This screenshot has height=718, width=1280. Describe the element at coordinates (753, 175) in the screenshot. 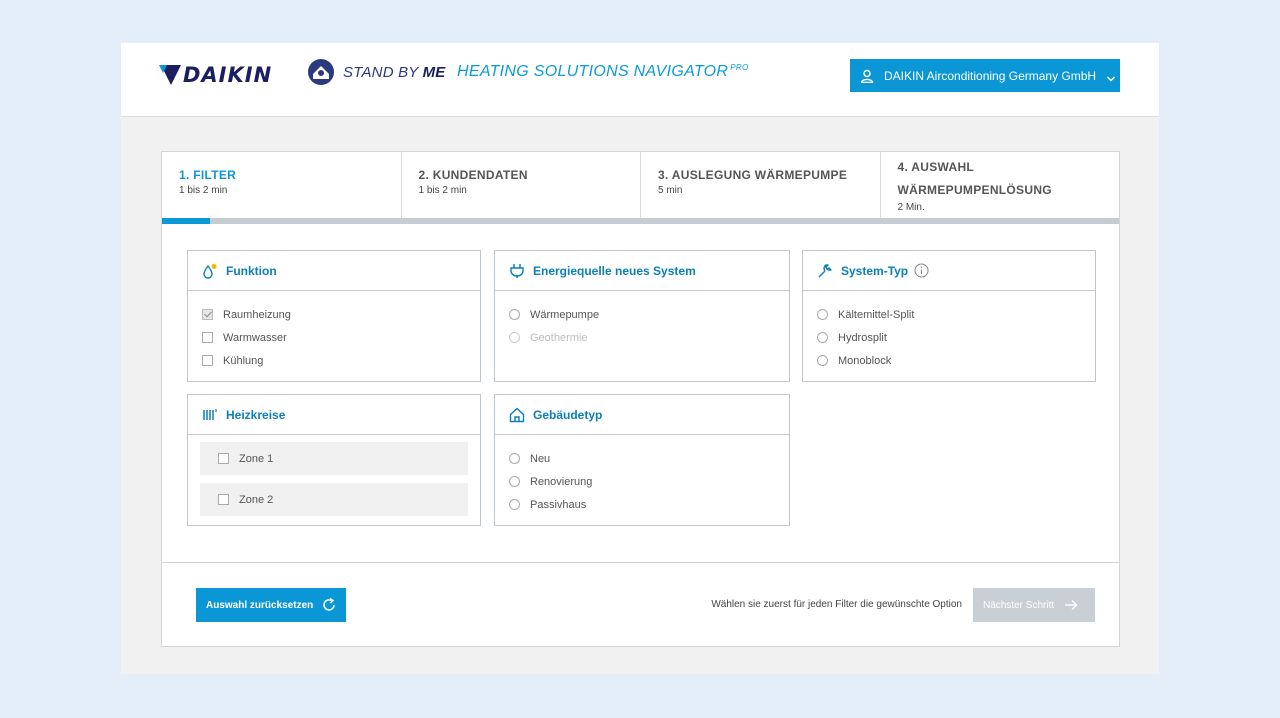

I see `step-title: 3. AUSLEGUNG WÄRMEPUMPE` at that location.